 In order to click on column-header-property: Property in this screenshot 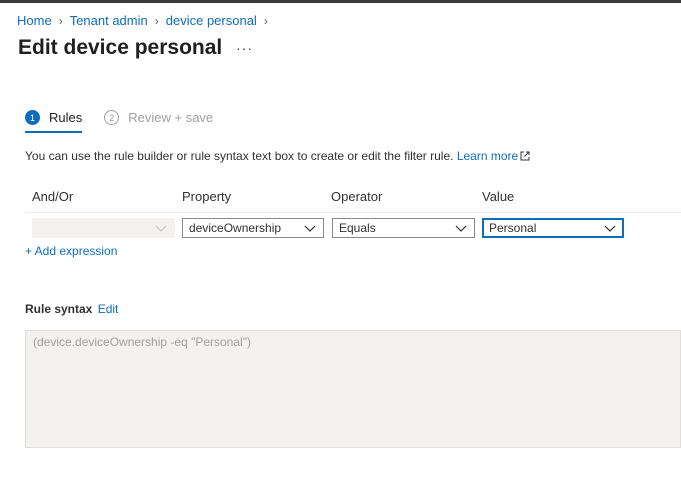, I will do `click(207, 196)`.